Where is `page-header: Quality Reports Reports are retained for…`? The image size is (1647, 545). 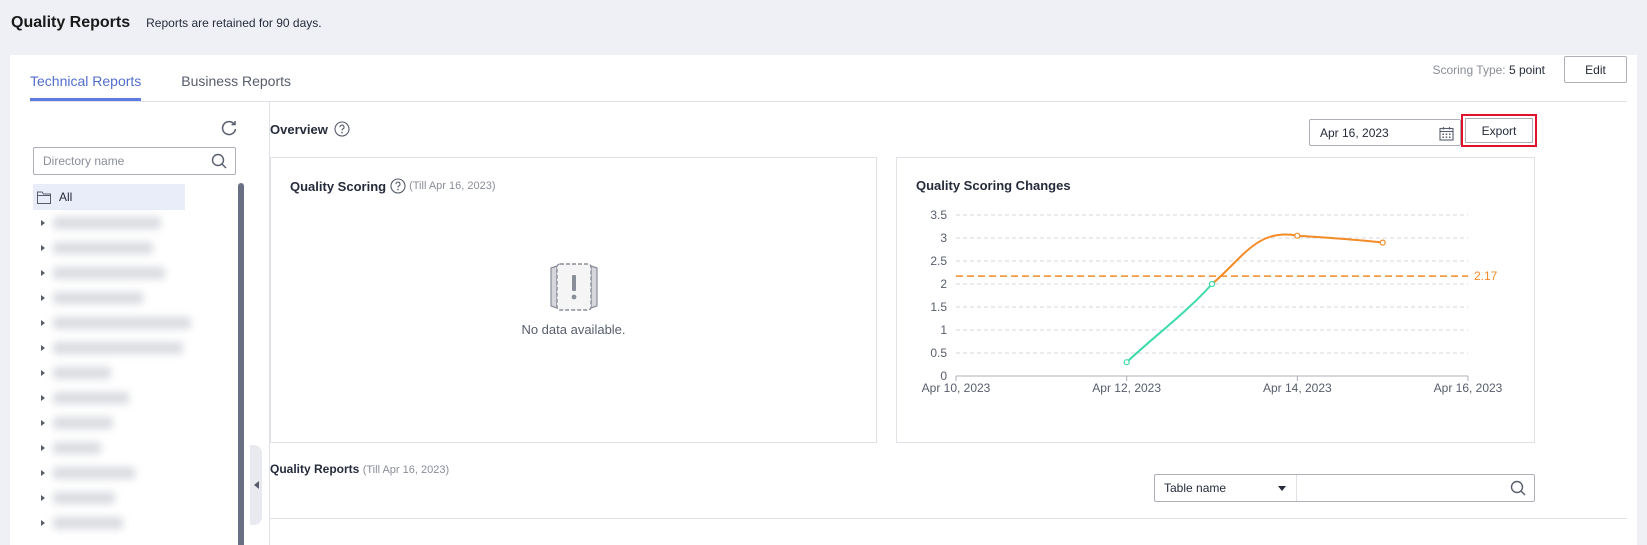
page-header: Quality Reports Reports are retained for… is located at coordinates (166, 25).